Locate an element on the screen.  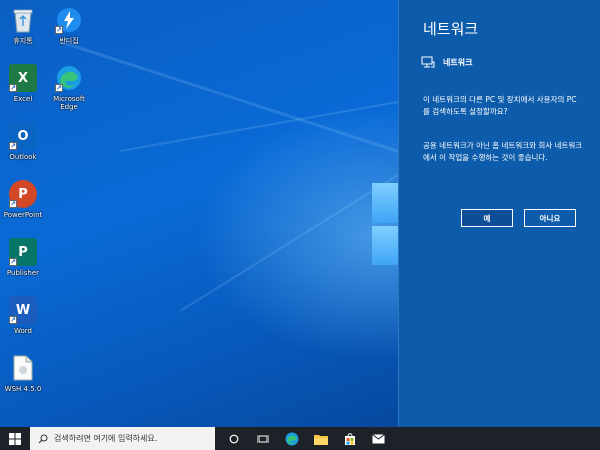
desktop-icon-label: Outlook is located at coordinates (23, 157).